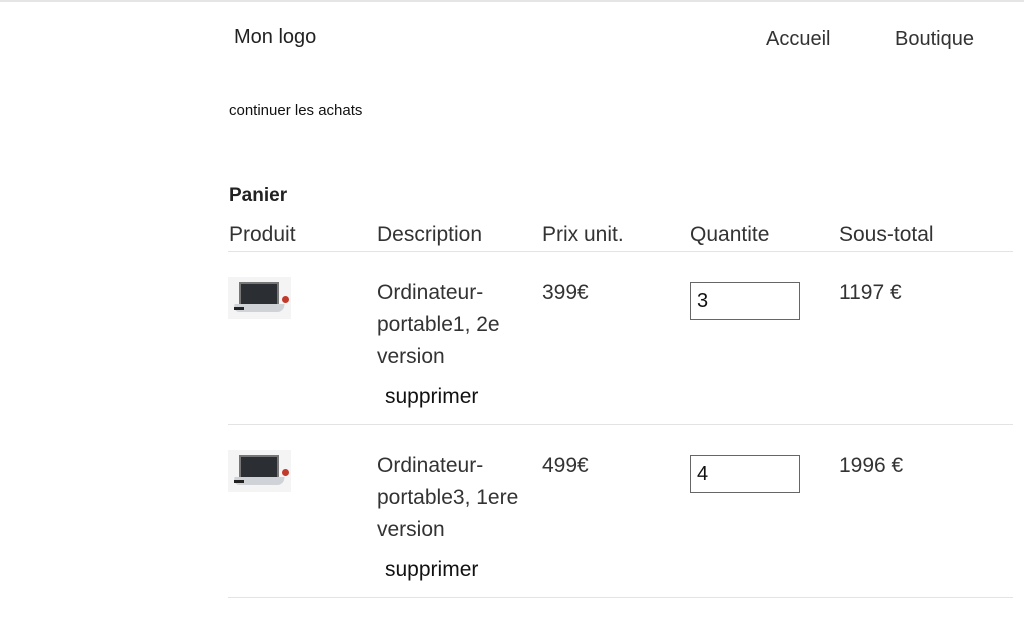 This screenshot has width=1024, height=623. What do you see at coordinates (620, 597) in the screenshot?
I see `row-divider` at bounding box center [620, 597].